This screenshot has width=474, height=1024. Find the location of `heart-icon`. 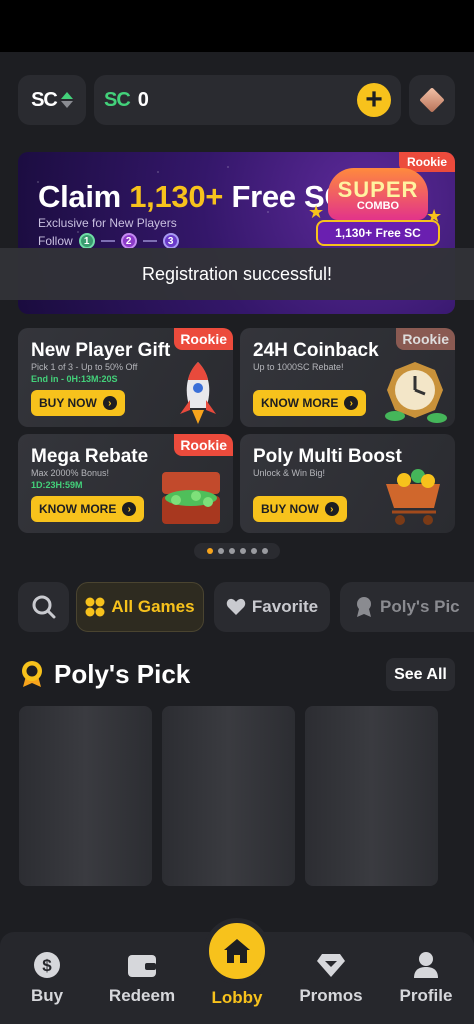

heart-icon is located at coordinates (236, 606).